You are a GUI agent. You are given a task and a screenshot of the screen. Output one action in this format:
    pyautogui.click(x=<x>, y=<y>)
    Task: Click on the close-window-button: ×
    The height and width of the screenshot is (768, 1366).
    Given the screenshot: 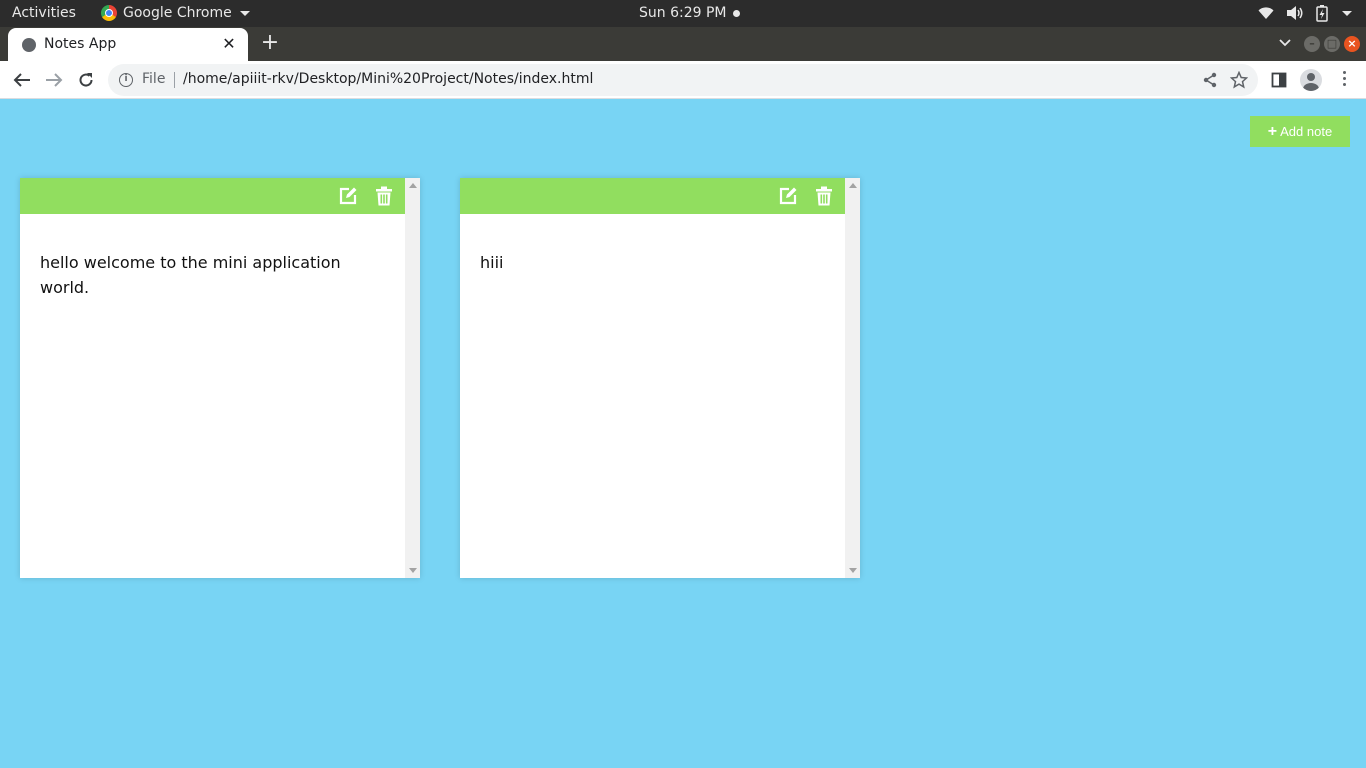 What is the action you would take?
    pyautogui.click(x=1352, y=44)
    